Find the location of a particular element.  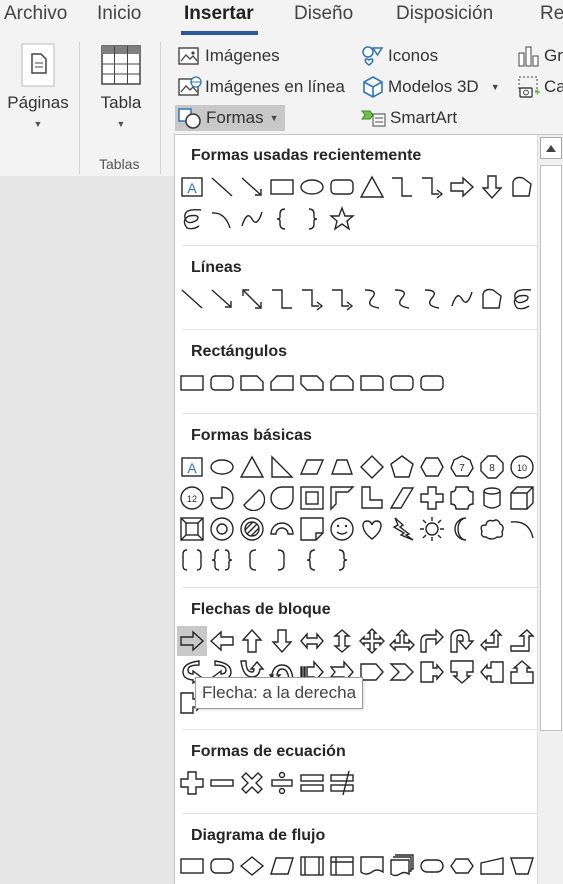

shape-star is located at coordinates (342, 219).